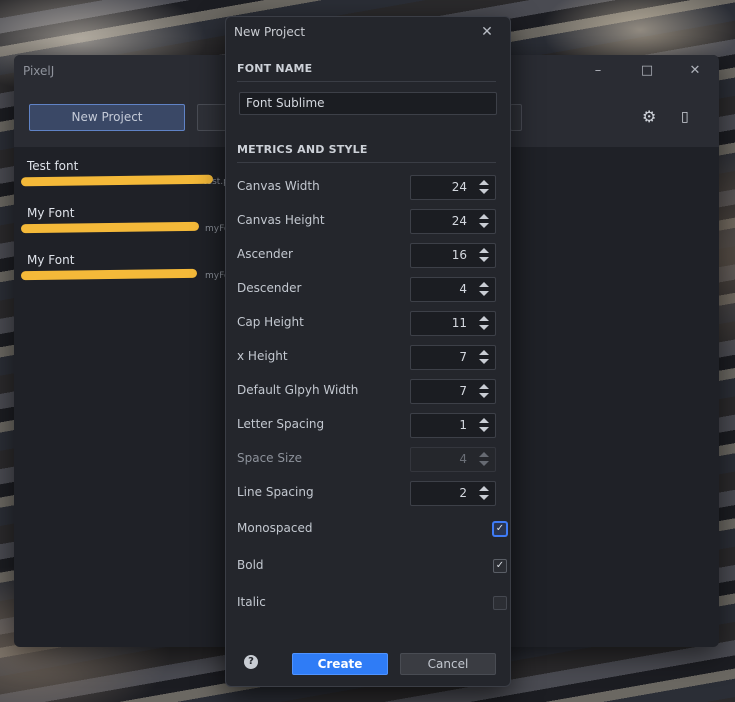  What do you see at coordinates (459, 255) in the screenshot?
I see `spinner-value: 16` at bounding box center [459, 255].